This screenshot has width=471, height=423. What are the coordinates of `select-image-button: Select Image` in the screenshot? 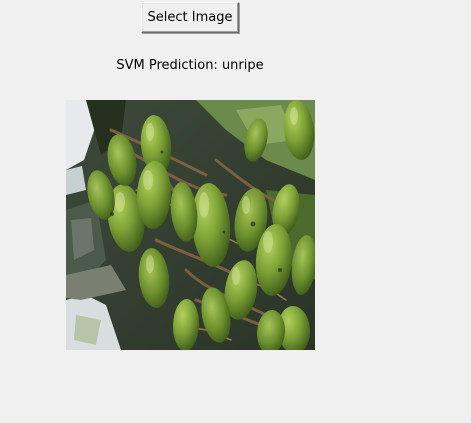 It's located at (190, 17).